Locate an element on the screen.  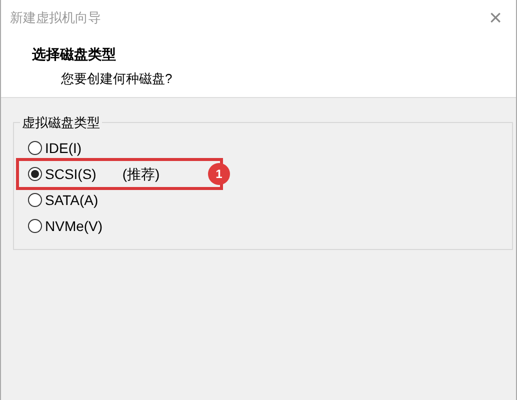
radio-option: NVMe(V) is located at coordinates (65, 226).